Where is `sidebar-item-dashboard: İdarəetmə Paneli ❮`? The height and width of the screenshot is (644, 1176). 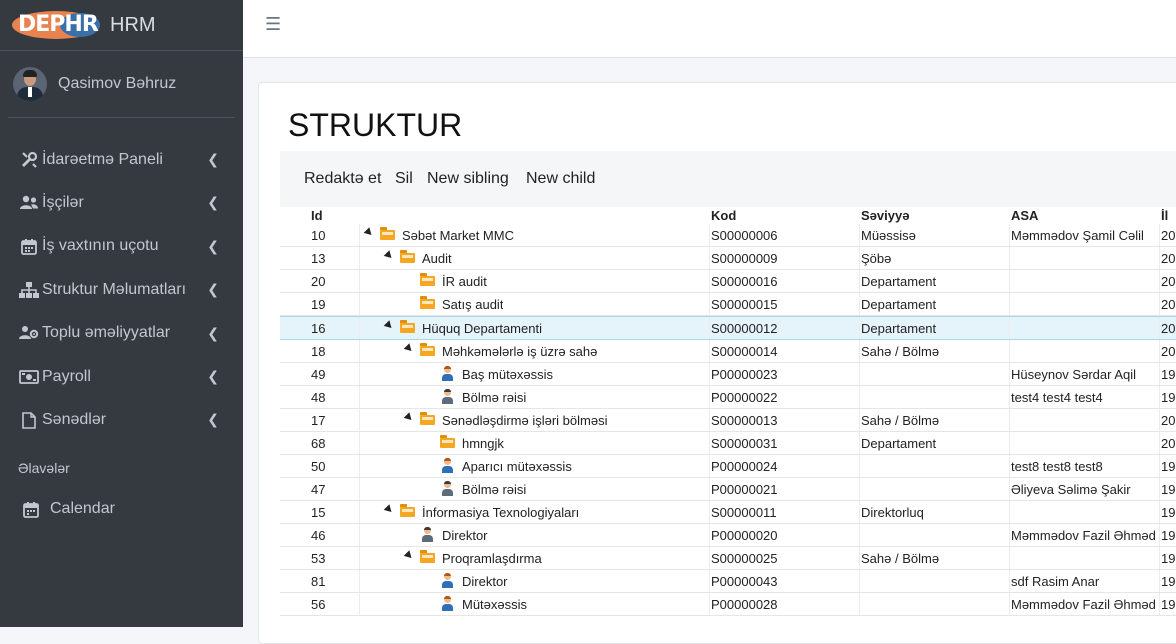 sidebar-item-dashboard: İdarəetmə Paneli ❮ is located at coordinates (121, 159).